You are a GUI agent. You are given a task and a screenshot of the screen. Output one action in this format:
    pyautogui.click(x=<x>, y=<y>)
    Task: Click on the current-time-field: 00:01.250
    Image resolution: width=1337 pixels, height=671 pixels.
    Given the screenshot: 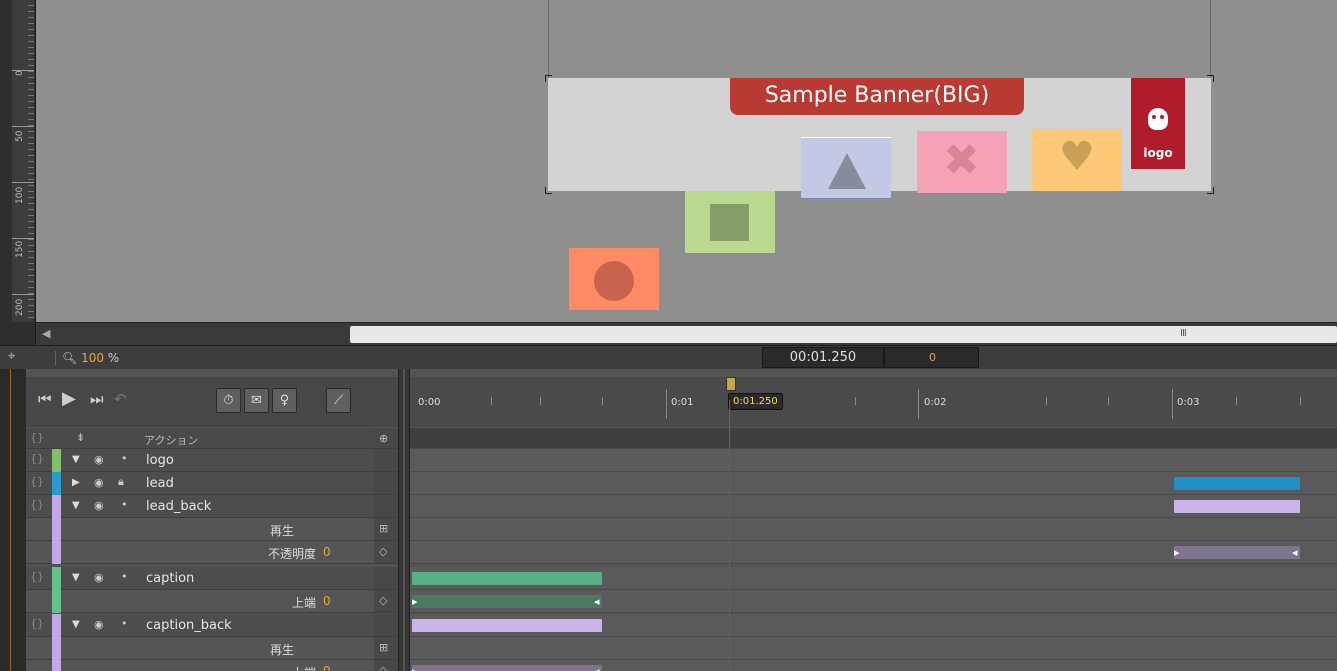 What is the action you would take?
    pyautogui.click(x=823, y=357)
    